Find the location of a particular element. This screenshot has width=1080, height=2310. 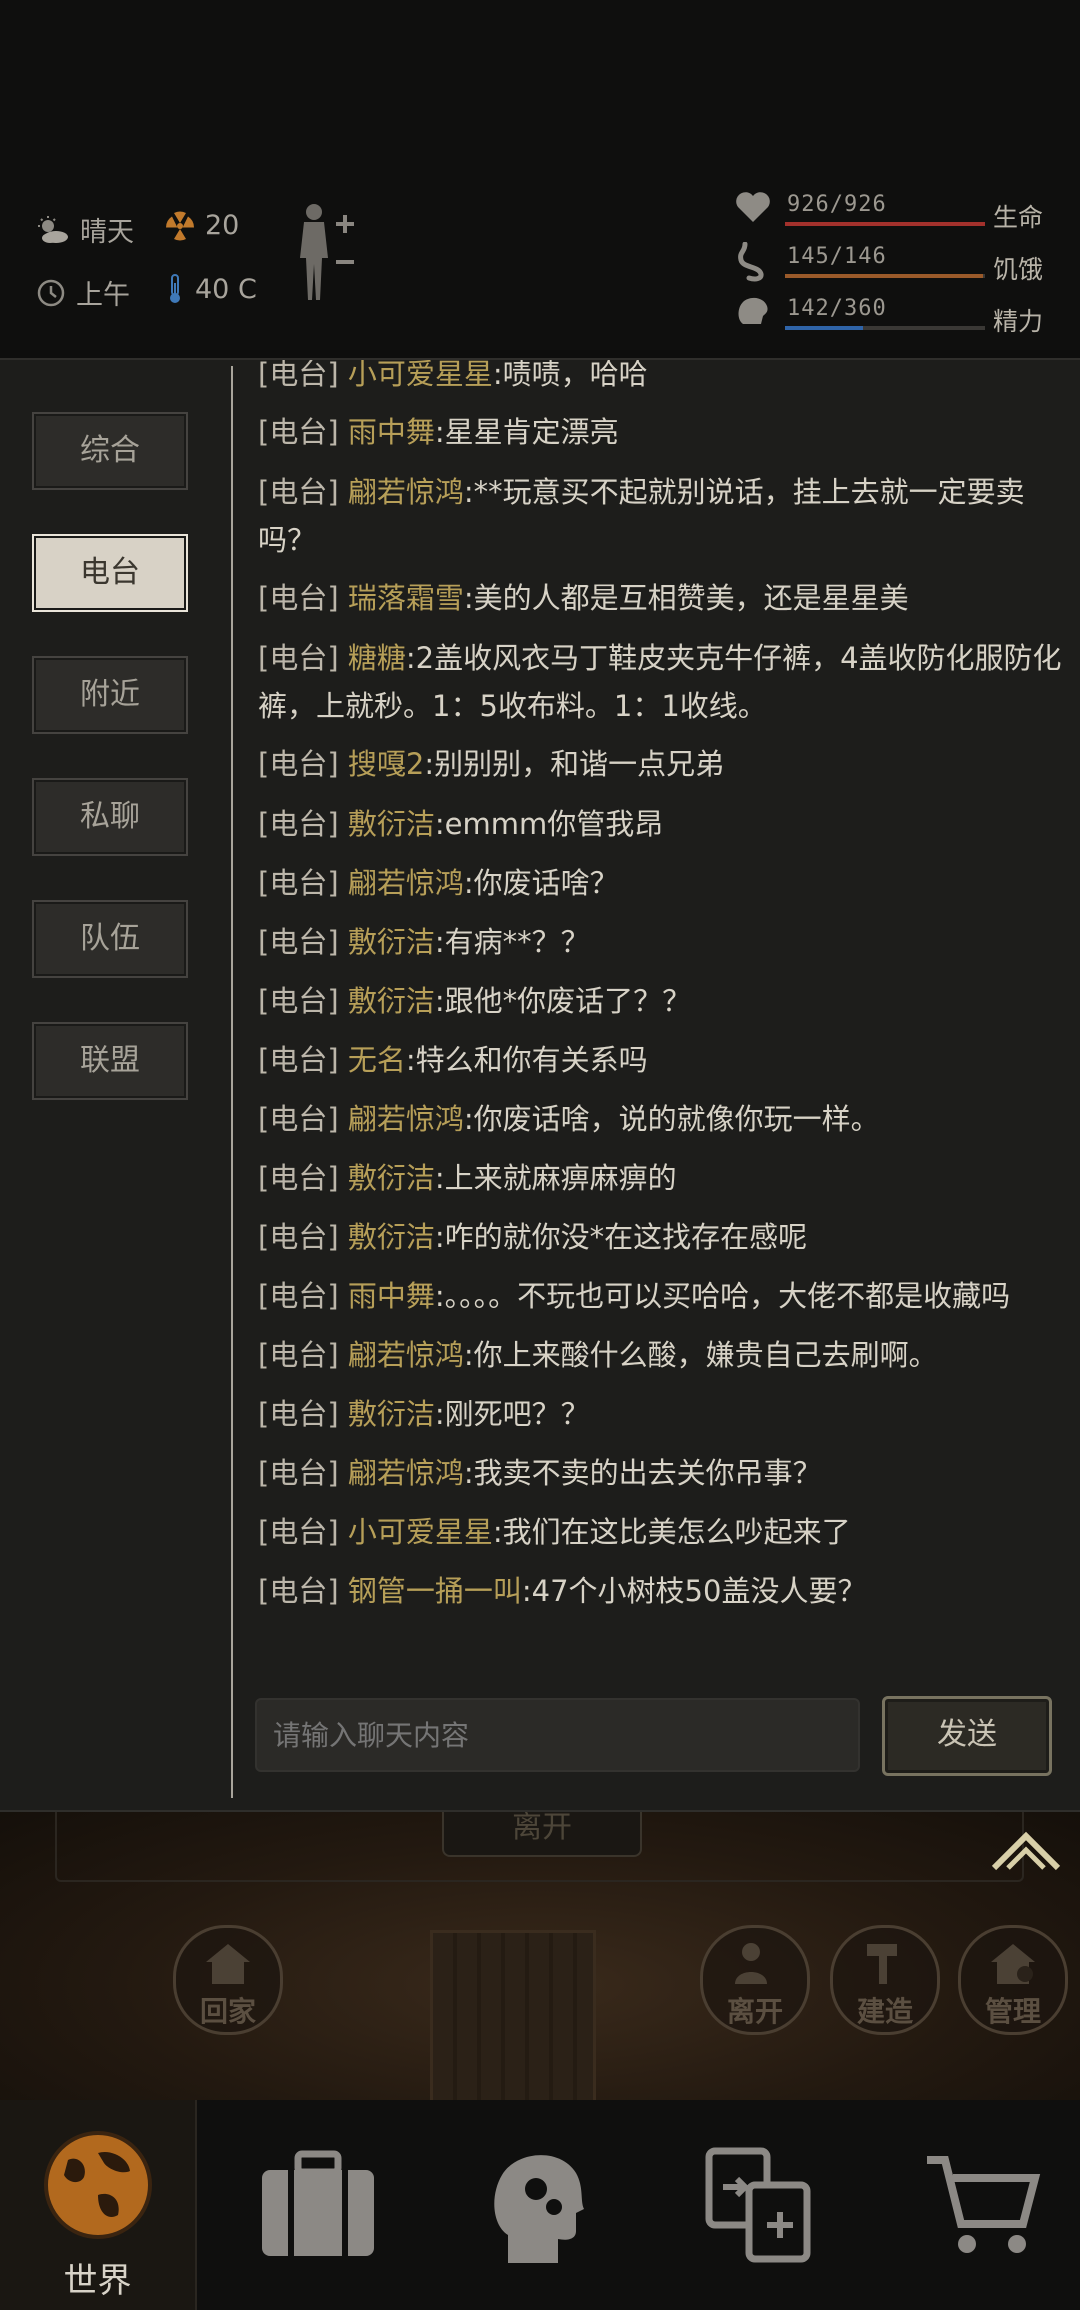

head-gears-icon is located at coordinates (538, 2209).